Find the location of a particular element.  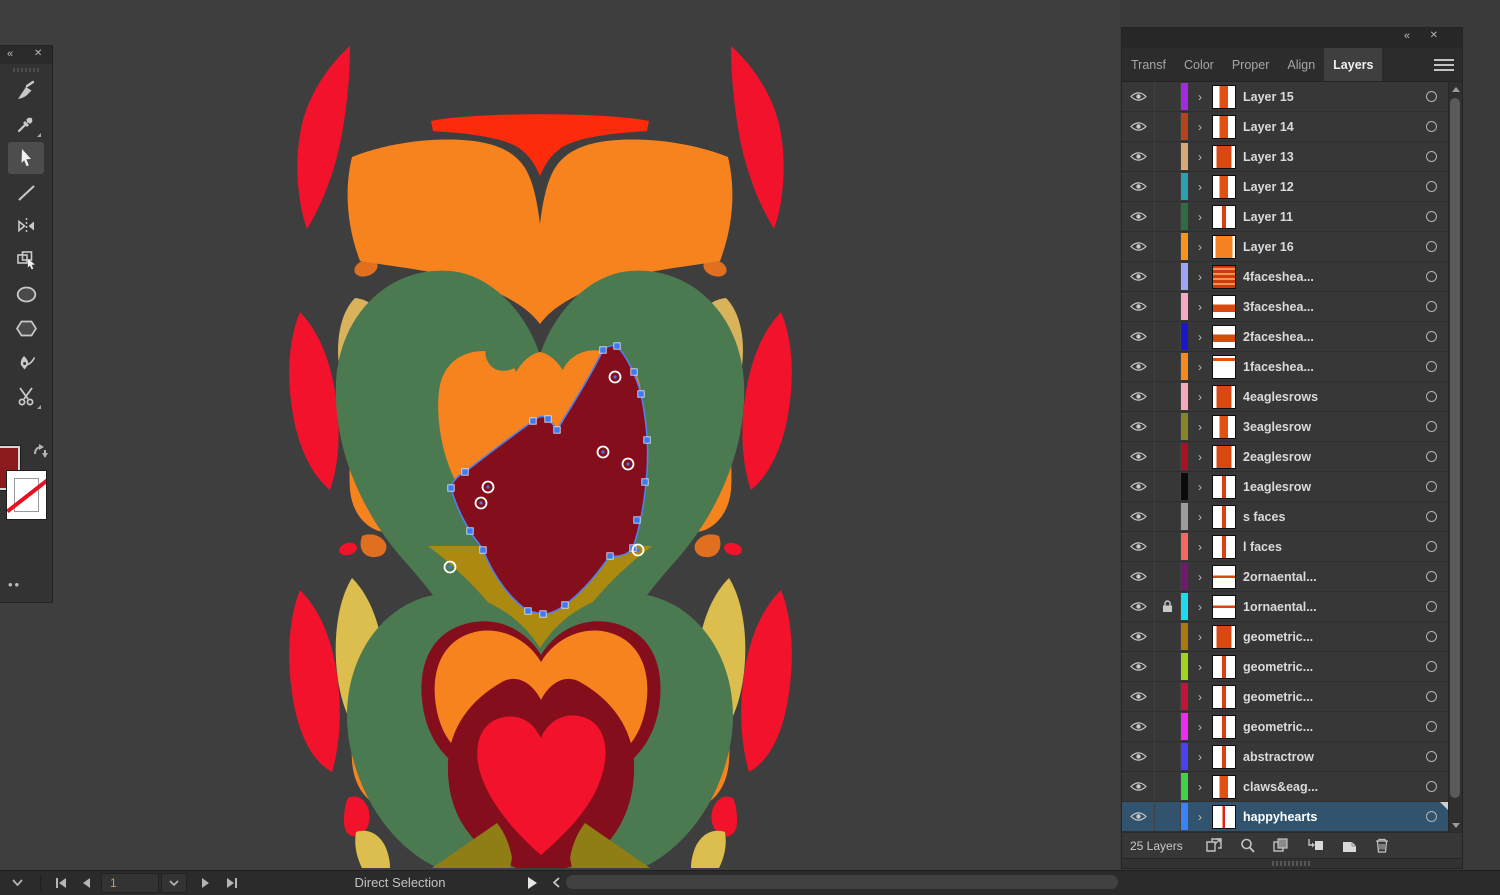

panel-resize-grip is located at coordinates (1292, 863).